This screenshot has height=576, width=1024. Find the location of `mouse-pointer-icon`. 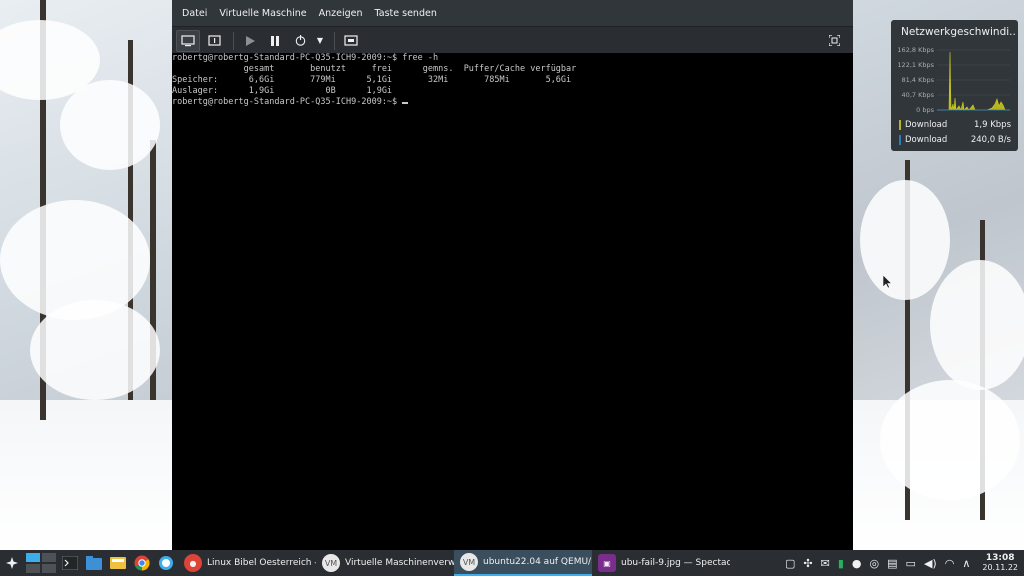

mouse-pointer-icon is located at coordinates (887, 282).